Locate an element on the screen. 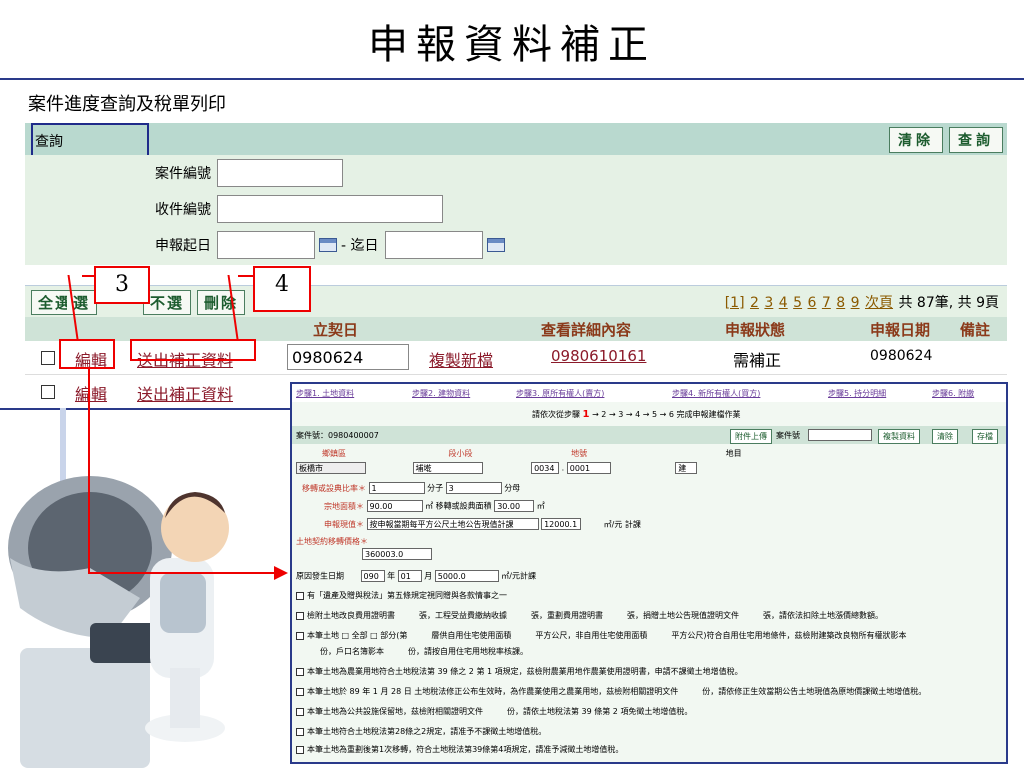  case-no-field is located at coordinates (840, 435).